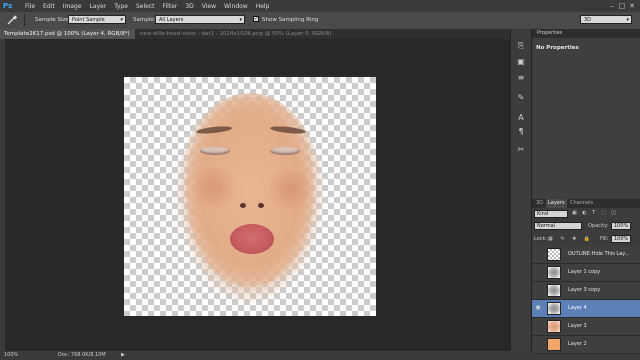  Describe the element at coordinates (521, 78) in the screenshot. I see `adjustments-icon: ≡` at that location.